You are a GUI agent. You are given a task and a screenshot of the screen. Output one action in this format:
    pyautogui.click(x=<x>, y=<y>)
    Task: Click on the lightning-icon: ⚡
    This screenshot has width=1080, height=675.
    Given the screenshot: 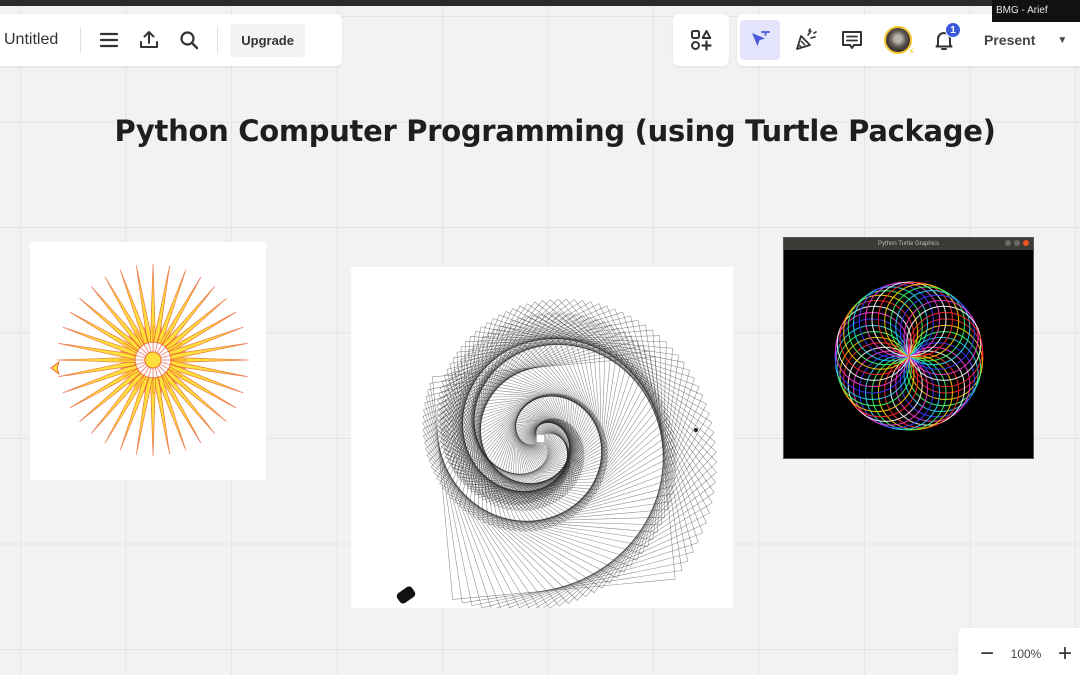 What is the action you would take?
    pyautogui.click(x=911, y=52)
    